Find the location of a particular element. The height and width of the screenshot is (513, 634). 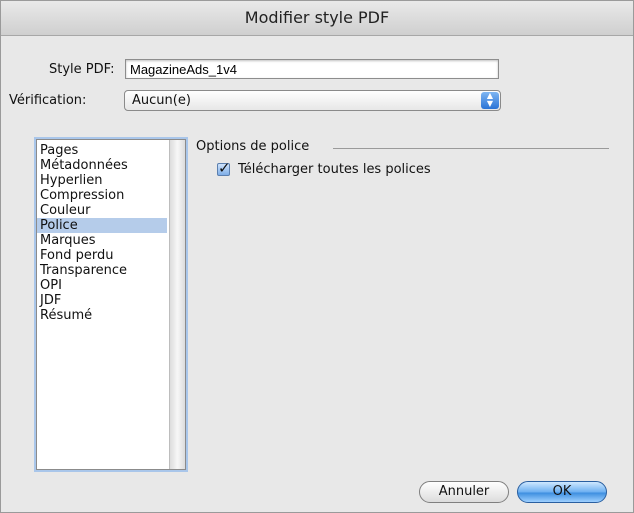

list-scrollbar is located at coordinates (177, 304).